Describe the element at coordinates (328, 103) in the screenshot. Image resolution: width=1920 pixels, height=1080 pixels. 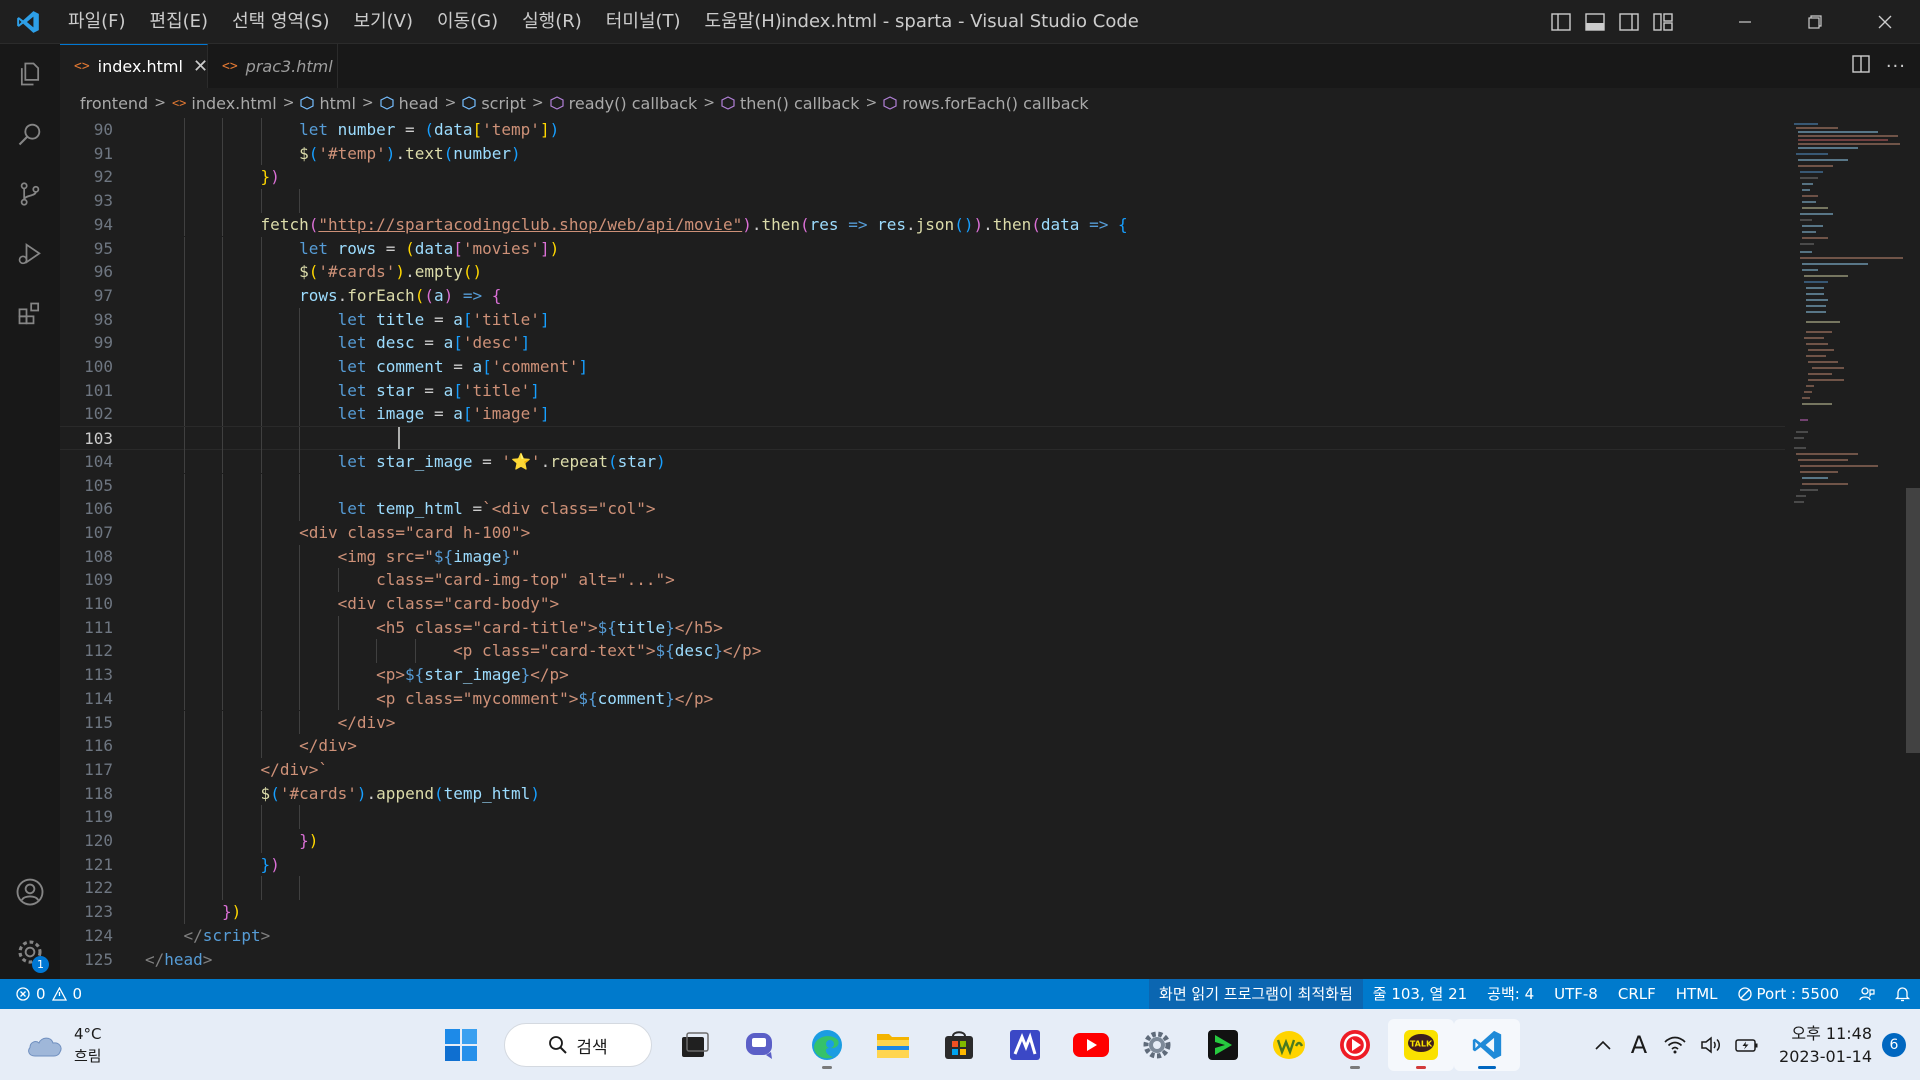
I see `breadcrumb-html: html` at that location.